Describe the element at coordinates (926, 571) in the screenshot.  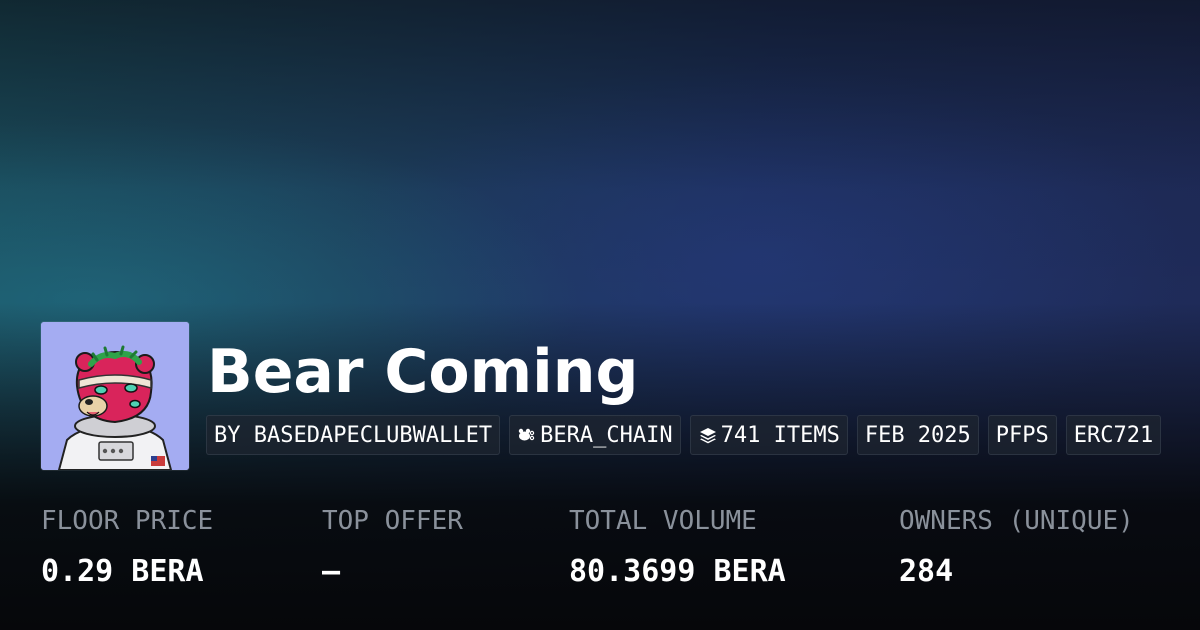
I see `stat-value: 284` at that location.